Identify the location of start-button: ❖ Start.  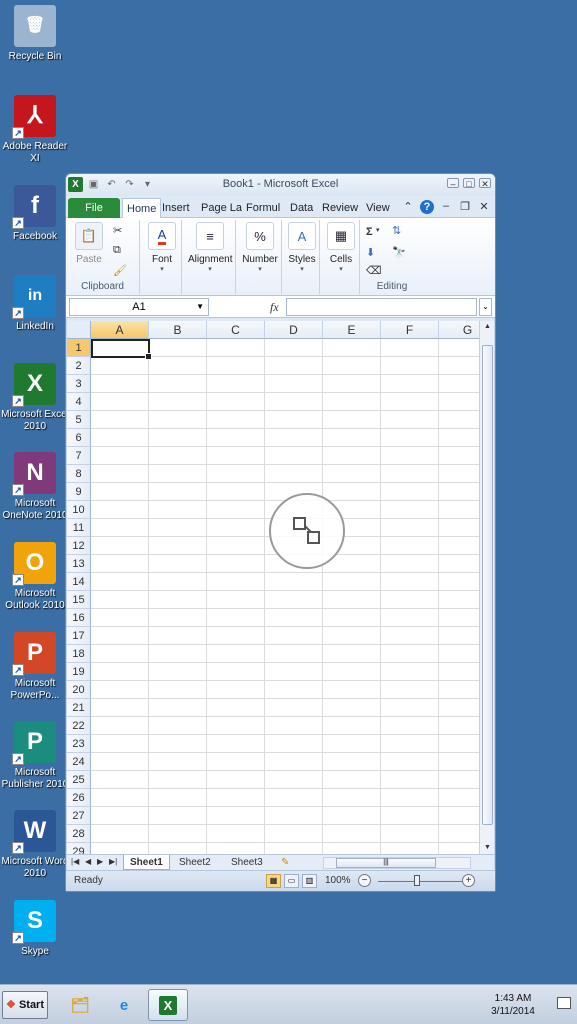
(25, 1005).